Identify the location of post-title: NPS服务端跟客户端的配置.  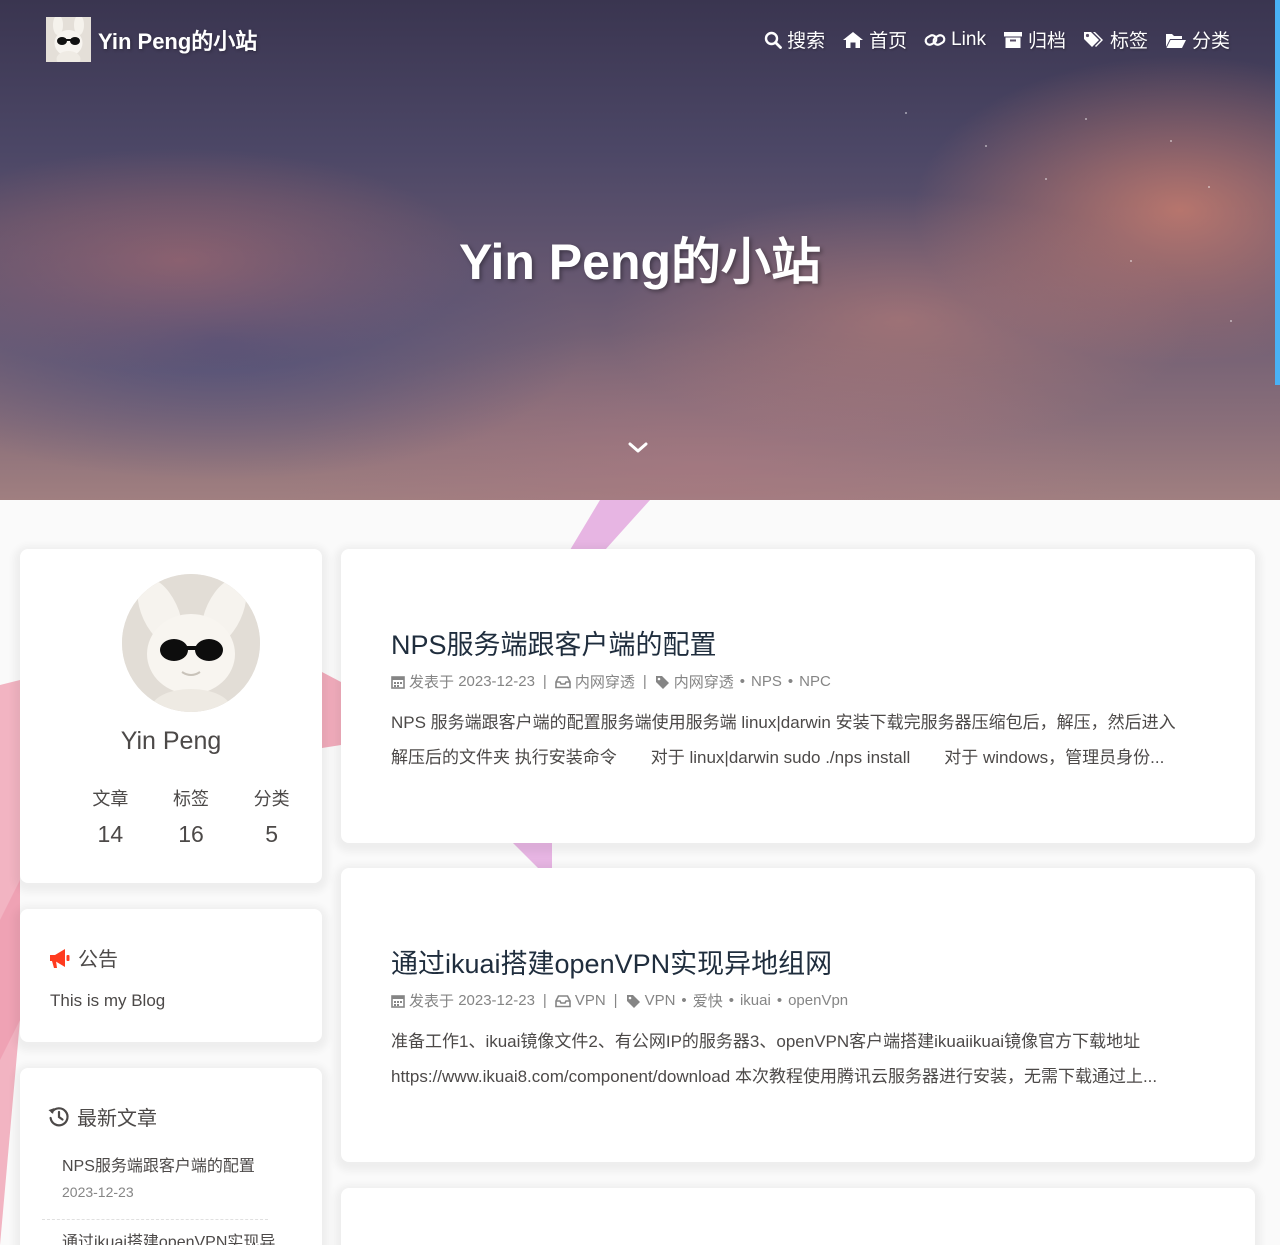
(554, 642).